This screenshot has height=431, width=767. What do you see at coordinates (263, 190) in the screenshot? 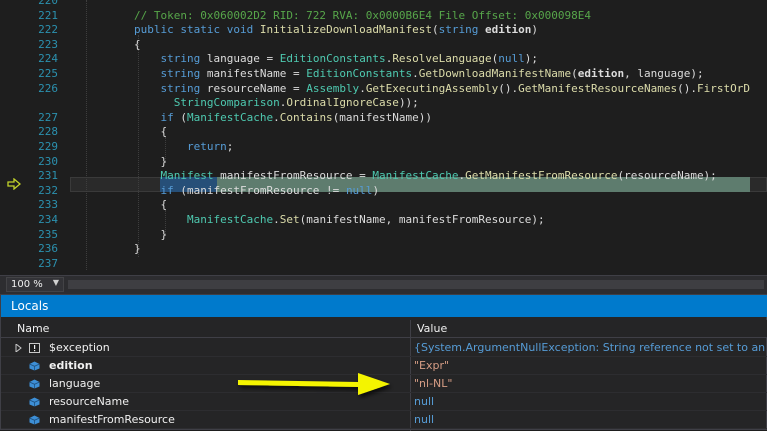
I see `code-token: (manifestFromResource !=` at bounding box center [263, 190].